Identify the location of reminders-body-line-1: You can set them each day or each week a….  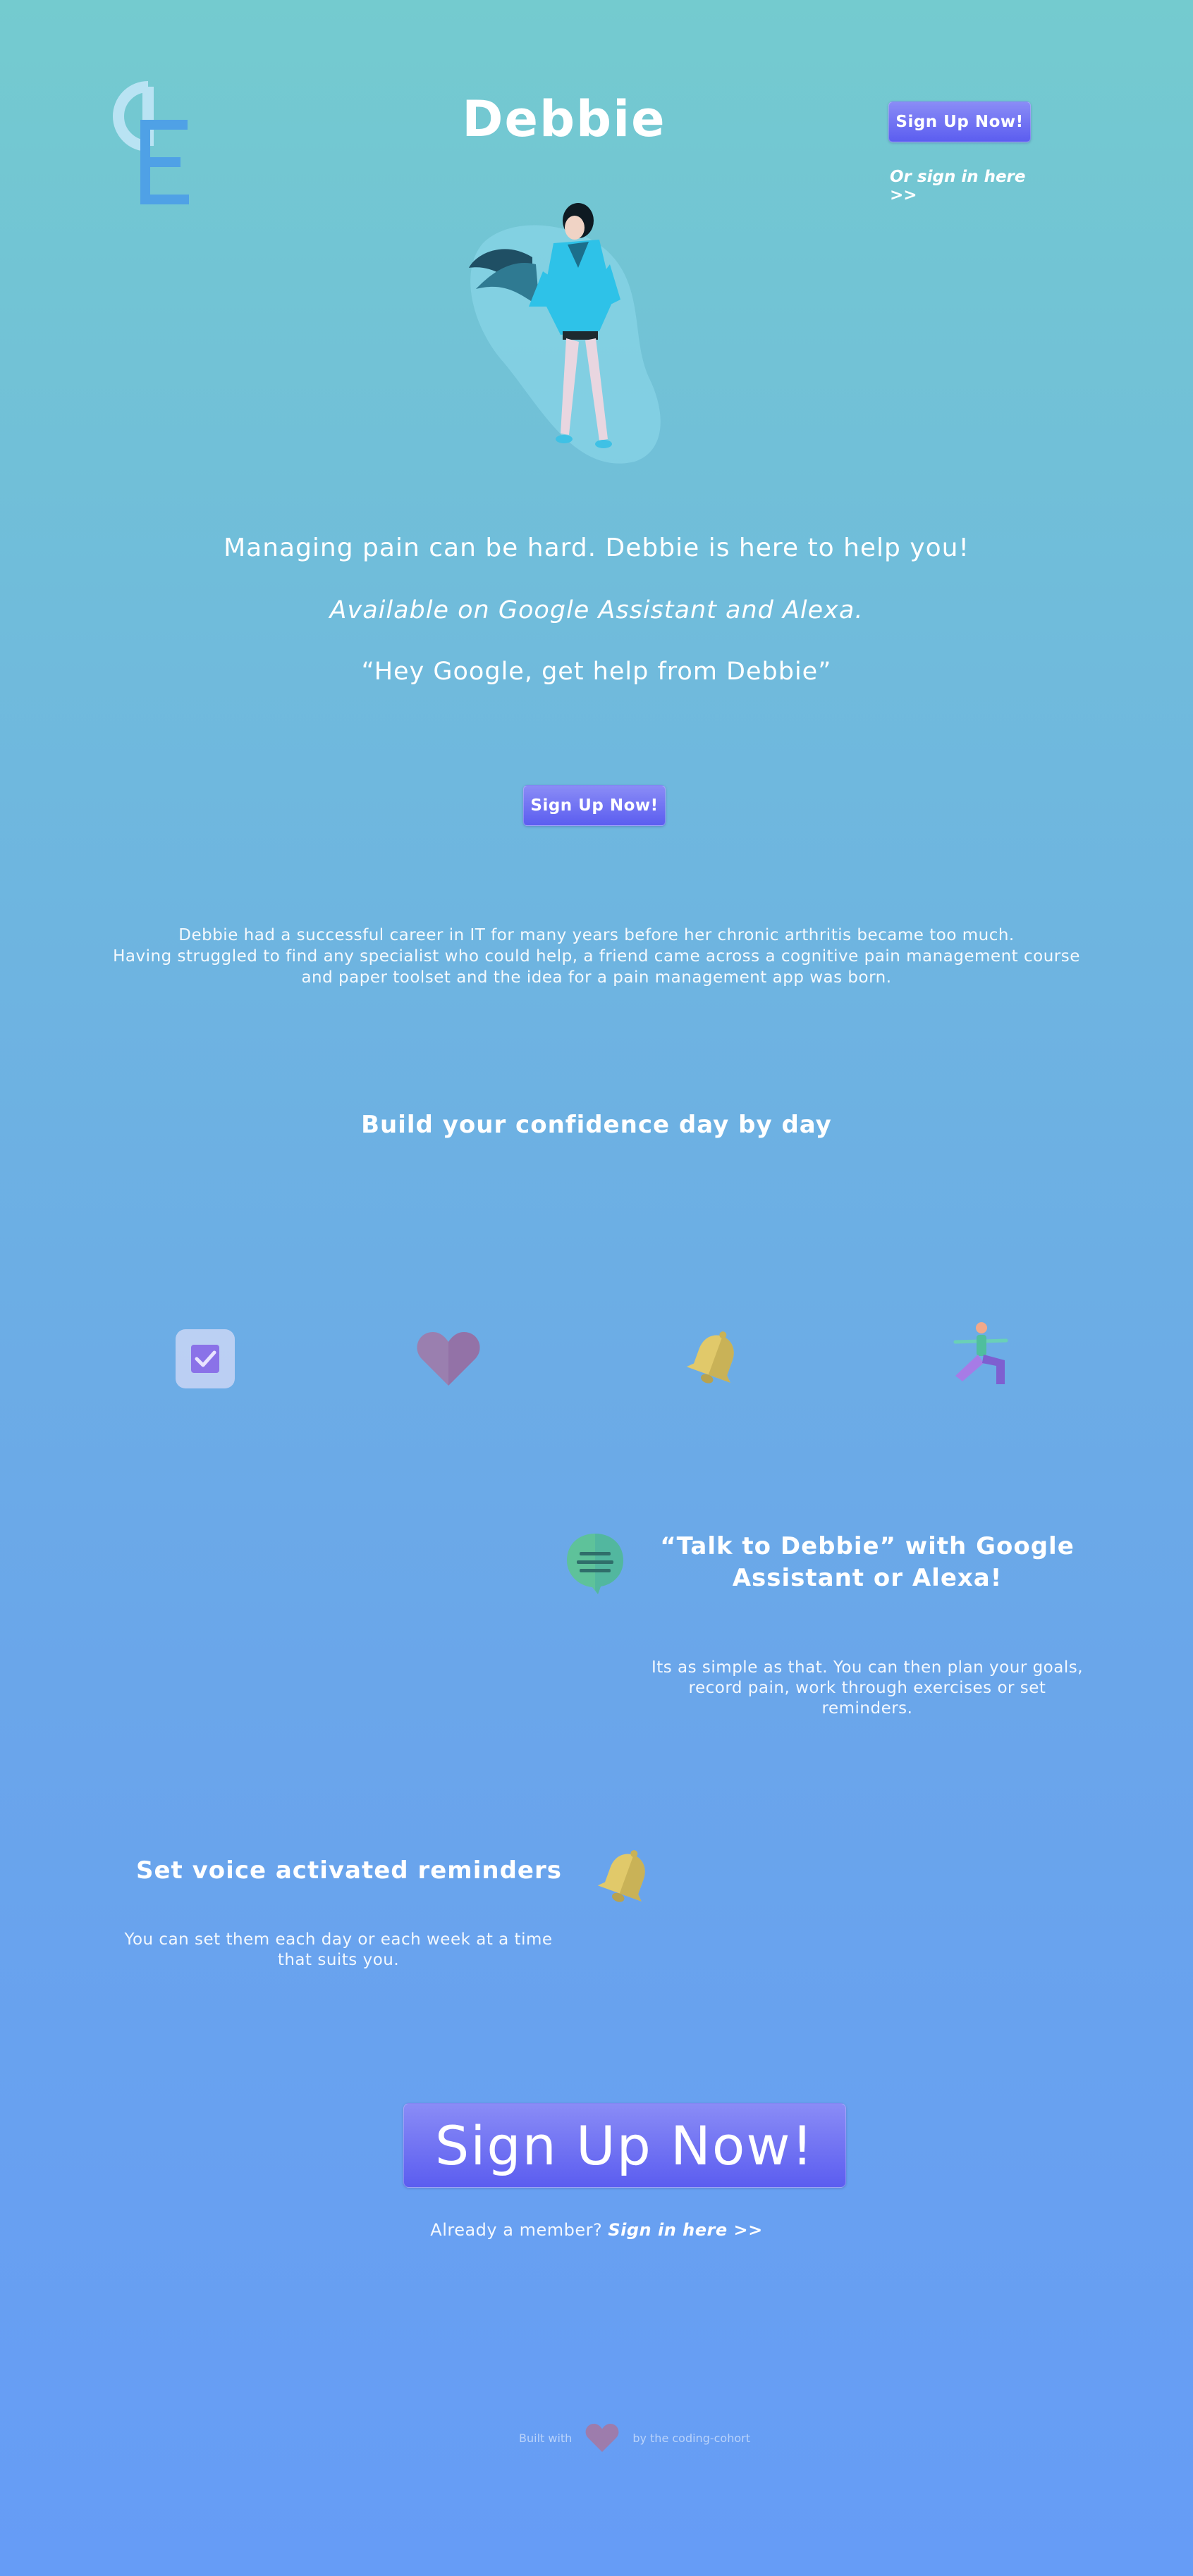
(339, 1940).